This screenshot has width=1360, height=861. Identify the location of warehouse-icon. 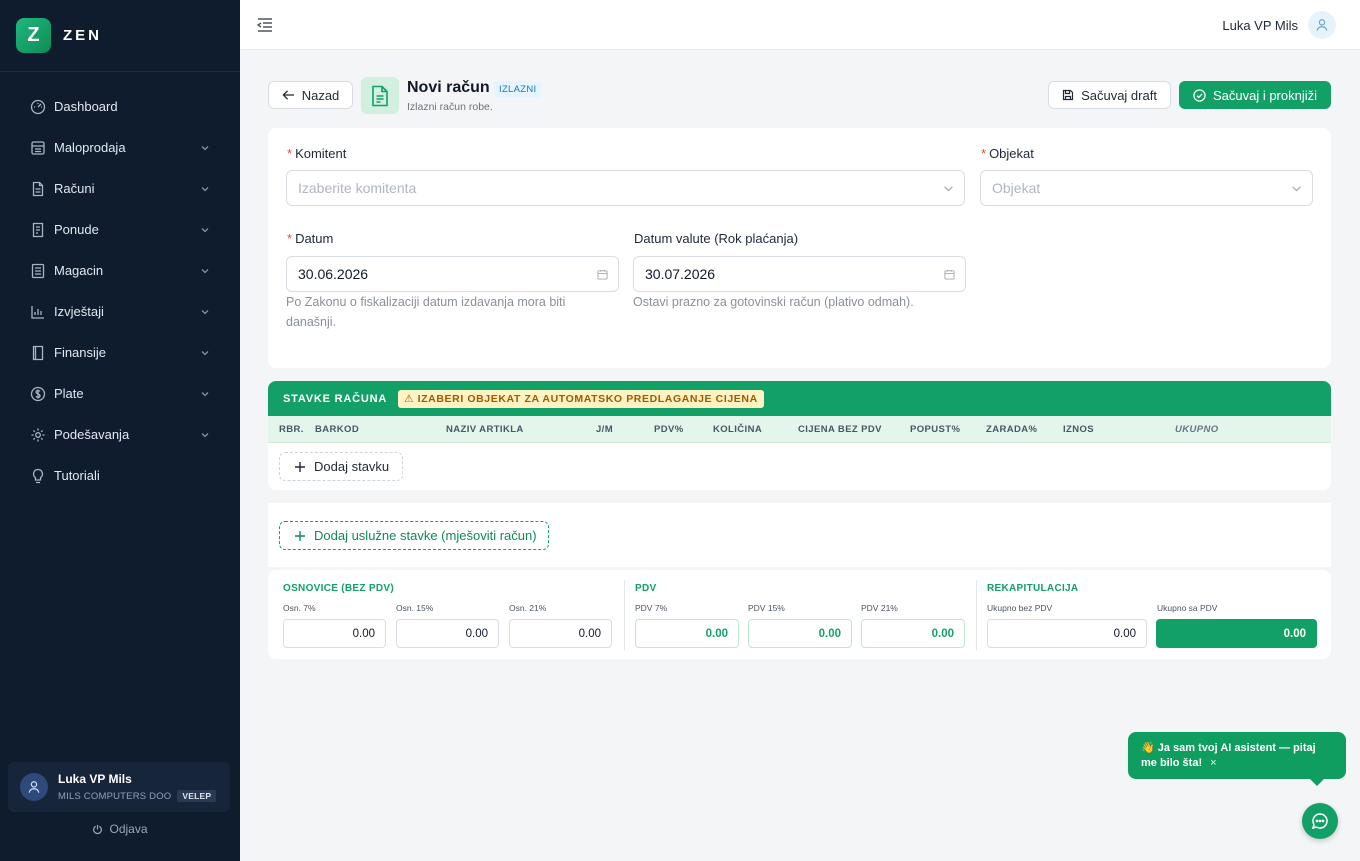
(38, 271).